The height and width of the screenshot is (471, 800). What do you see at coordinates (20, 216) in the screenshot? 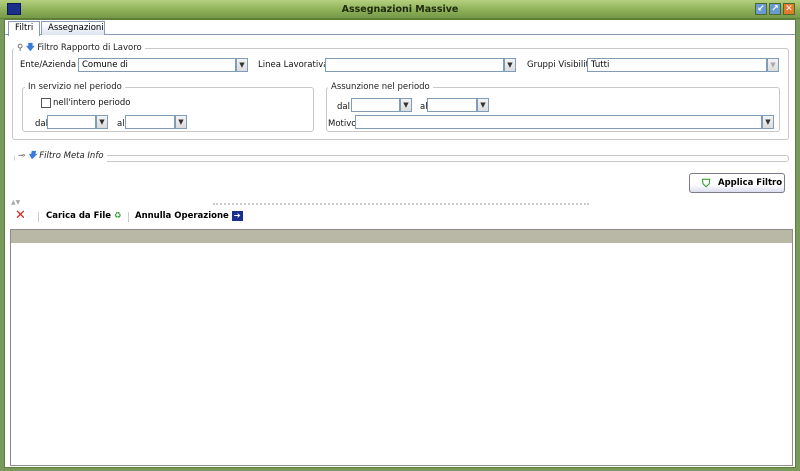
I see `delete-icon: ✕` at bounding box center [20, 216].